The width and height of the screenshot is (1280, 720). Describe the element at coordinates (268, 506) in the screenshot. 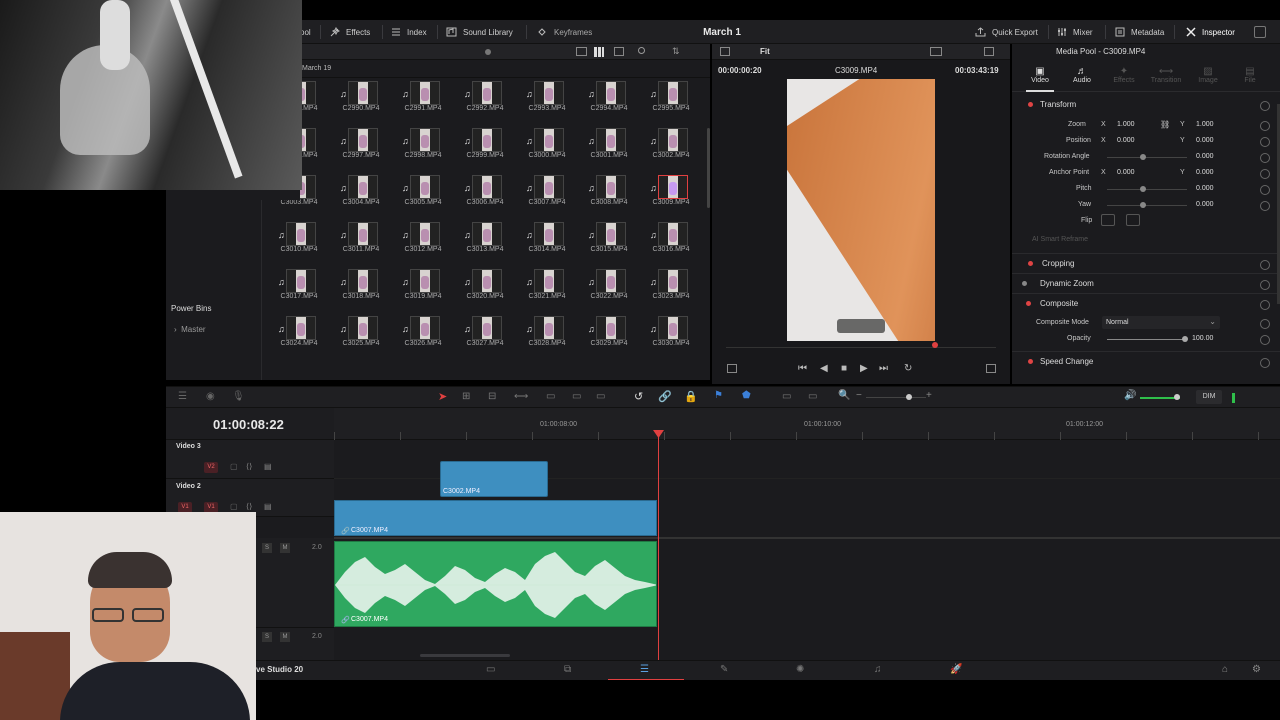

I see `v1-toggle-icon: ▤` at that location.